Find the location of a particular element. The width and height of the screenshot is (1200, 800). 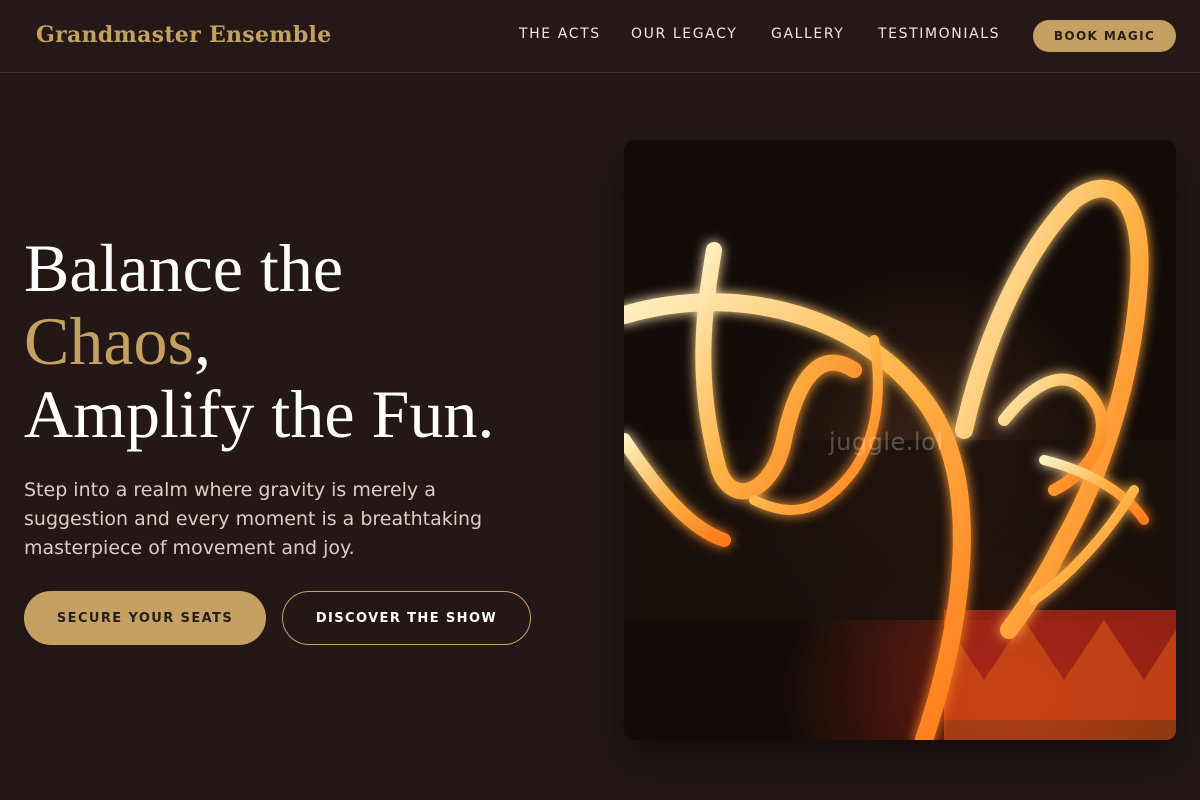

hero-headline: Balance the Chaos, Amplify the Fun. is located at coordinates (314, 341).